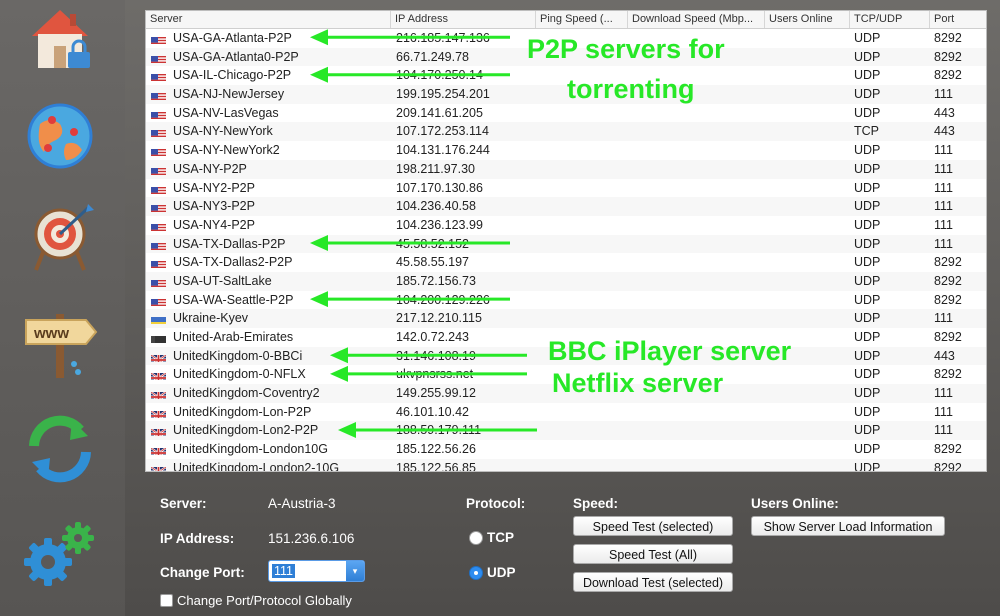 This screenshot has width=1000, height=616. Describe the element at coordinates (355, 571) in the screenshot. I see `chevron-down-icon: ▾` at that location.